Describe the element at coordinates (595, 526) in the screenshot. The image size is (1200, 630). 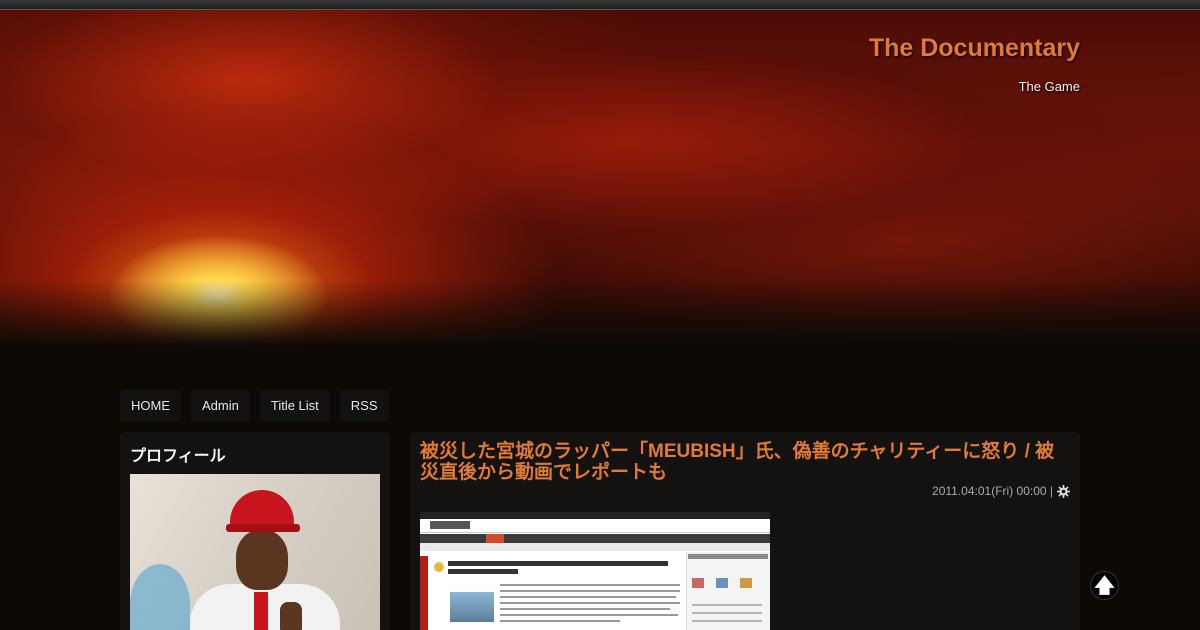
I see `thumb-header` at that location.